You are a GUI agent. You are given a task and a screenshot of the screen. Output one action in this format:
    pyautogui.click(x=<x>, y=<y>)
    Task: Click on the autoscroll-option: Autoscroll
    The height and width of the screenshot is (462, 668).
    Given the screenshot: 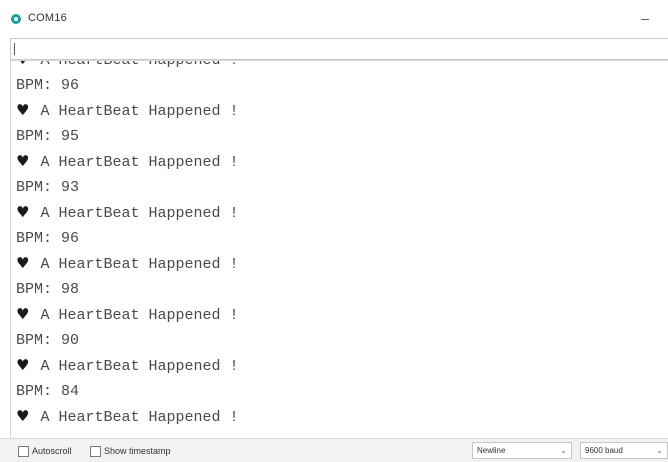 What is the action you would take?
    pyautogui.click(x=45, y=451)
    